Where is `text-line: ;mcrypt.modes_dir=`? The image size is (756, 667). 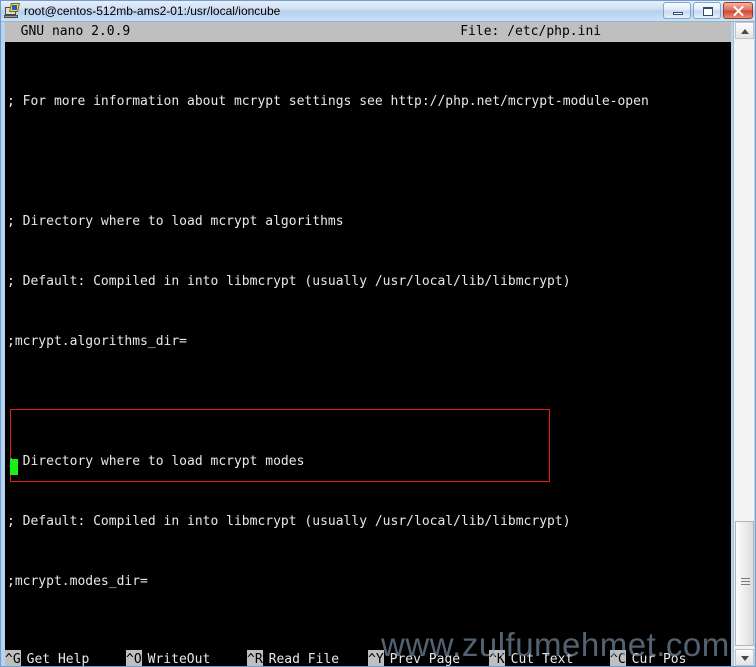
text-line: ;mcrypt.modes_dir= is located at coordinates (77, 581).